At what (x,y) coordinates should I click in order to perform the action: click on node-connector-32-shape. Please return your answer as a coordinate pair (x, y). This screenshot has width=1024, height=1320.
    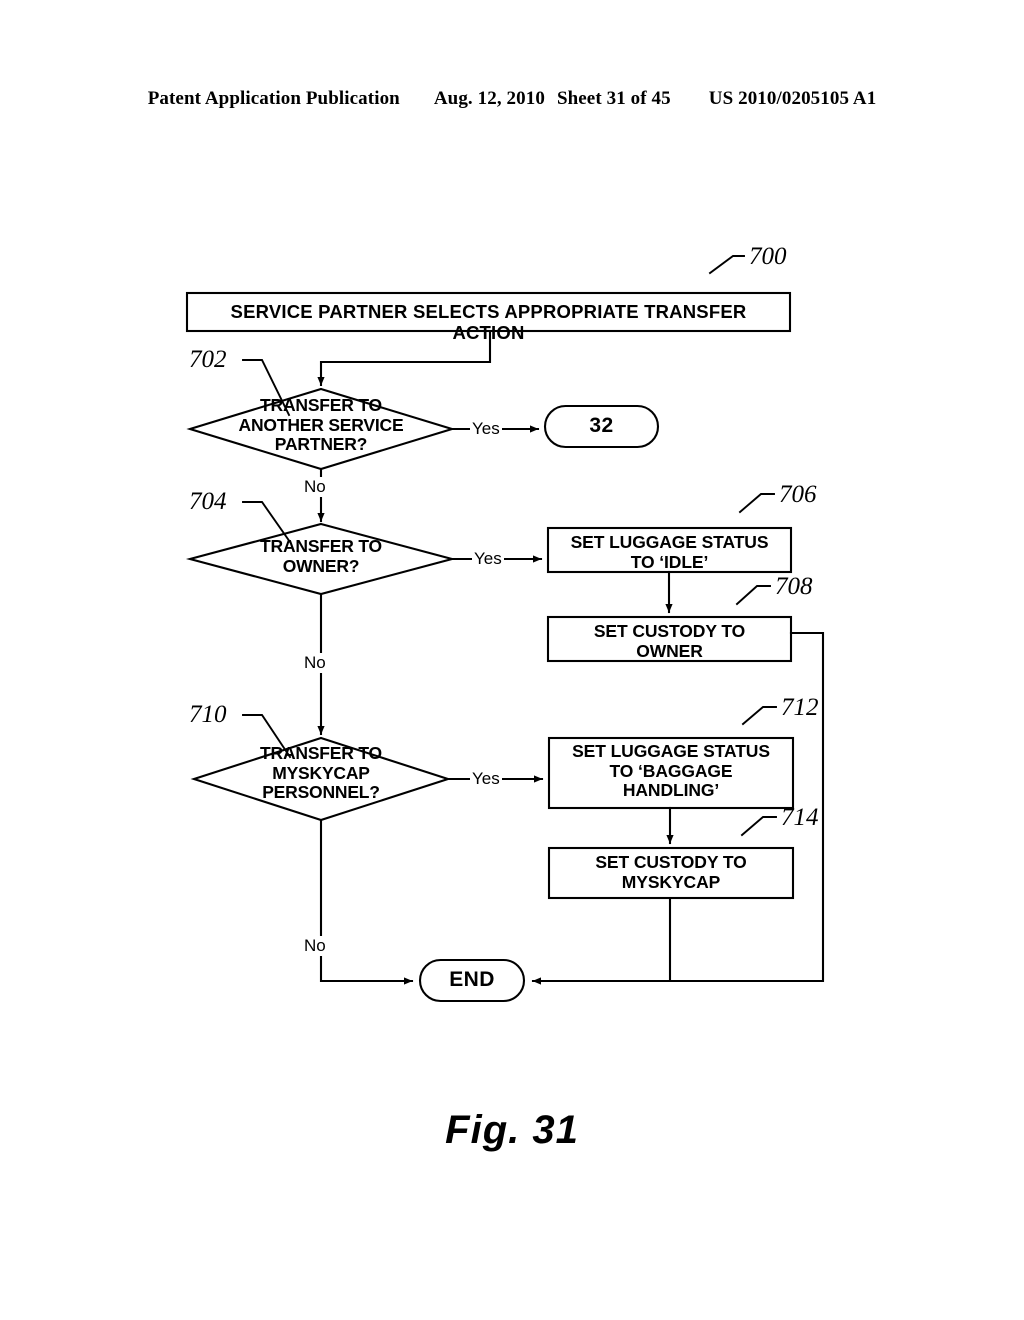
    Looking at the image, I should click on (601, 426).